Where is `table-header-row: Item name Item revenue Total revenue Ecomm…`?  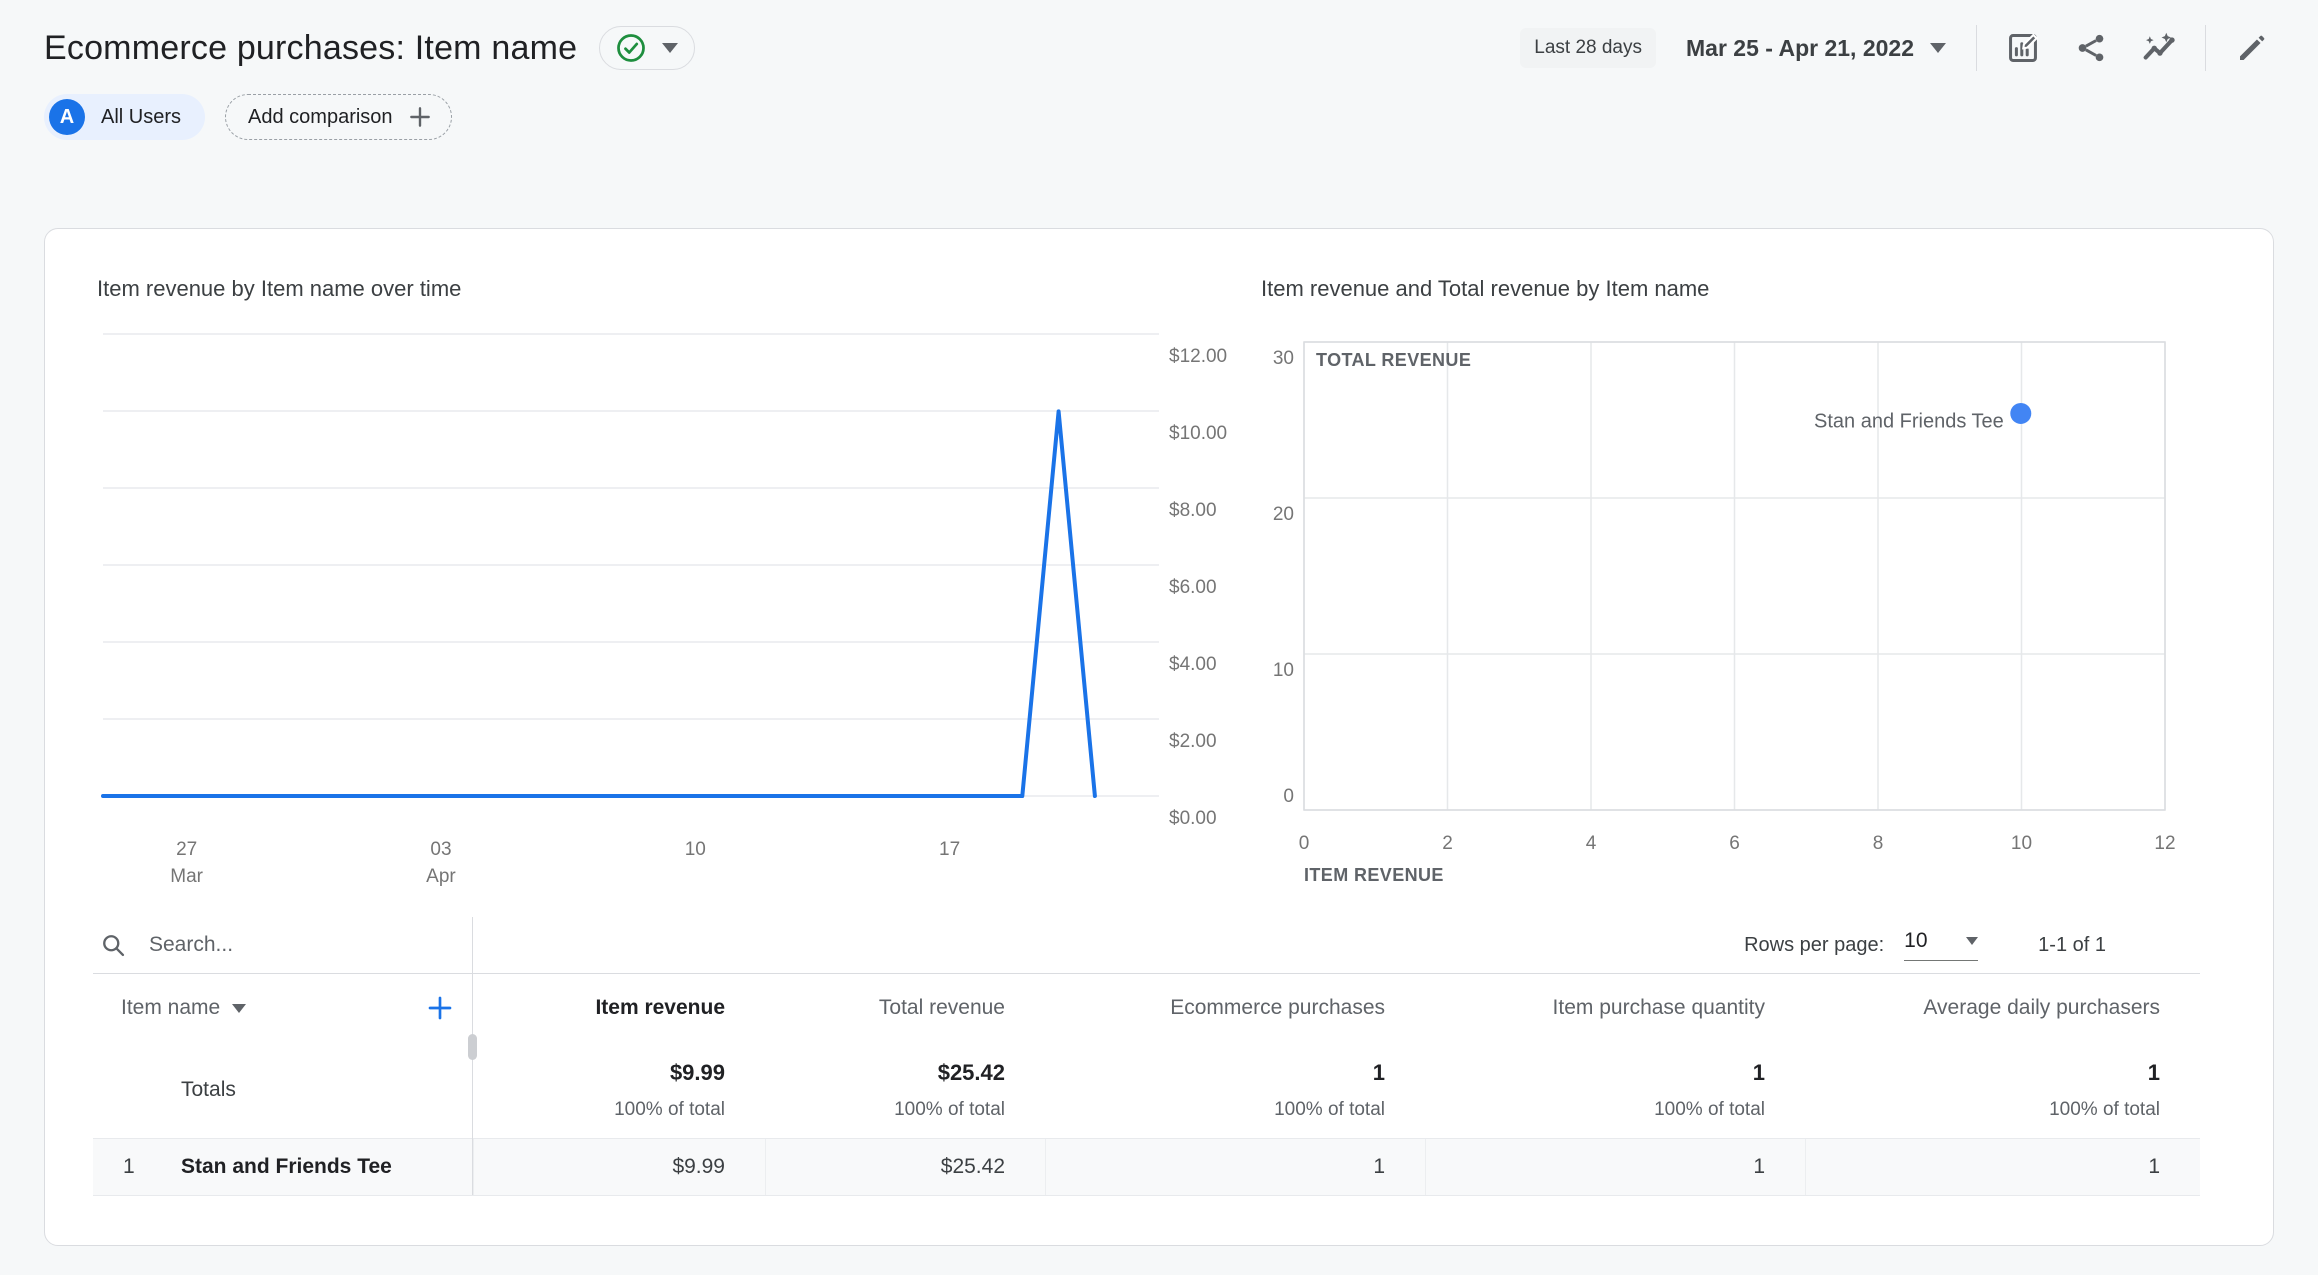
table-header-row: Item name Item revenue Total revenue Ecomm… is located at coordinates (1146, 1008).